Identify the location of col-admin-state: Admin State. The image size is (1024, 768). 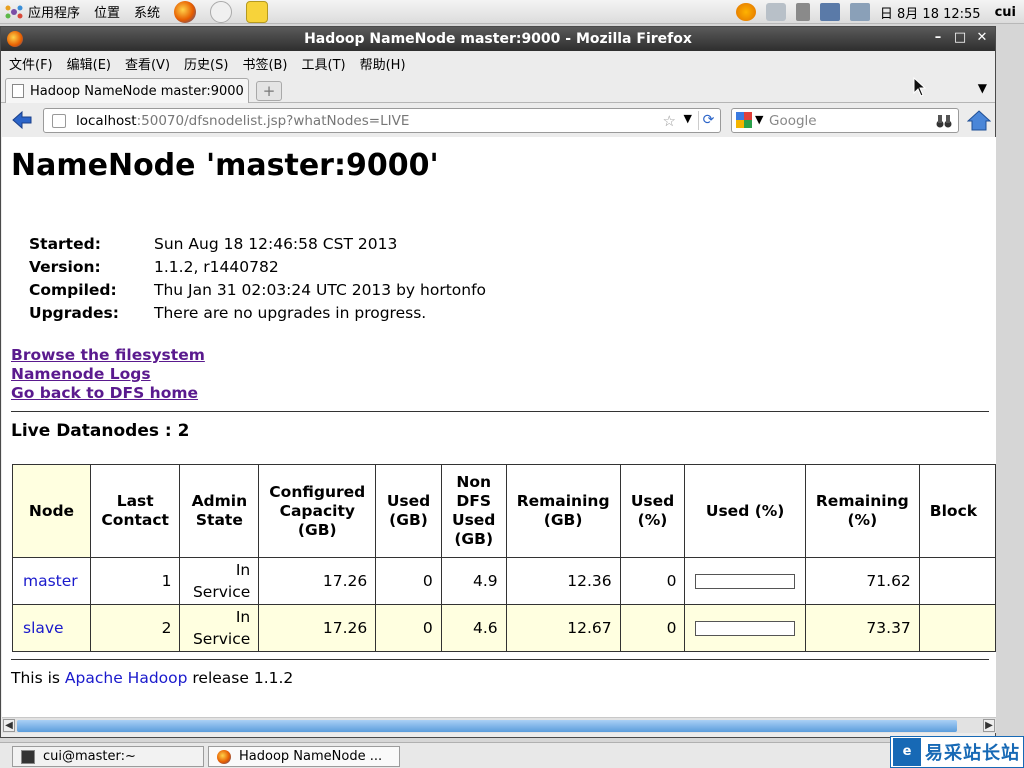
(219, 511).